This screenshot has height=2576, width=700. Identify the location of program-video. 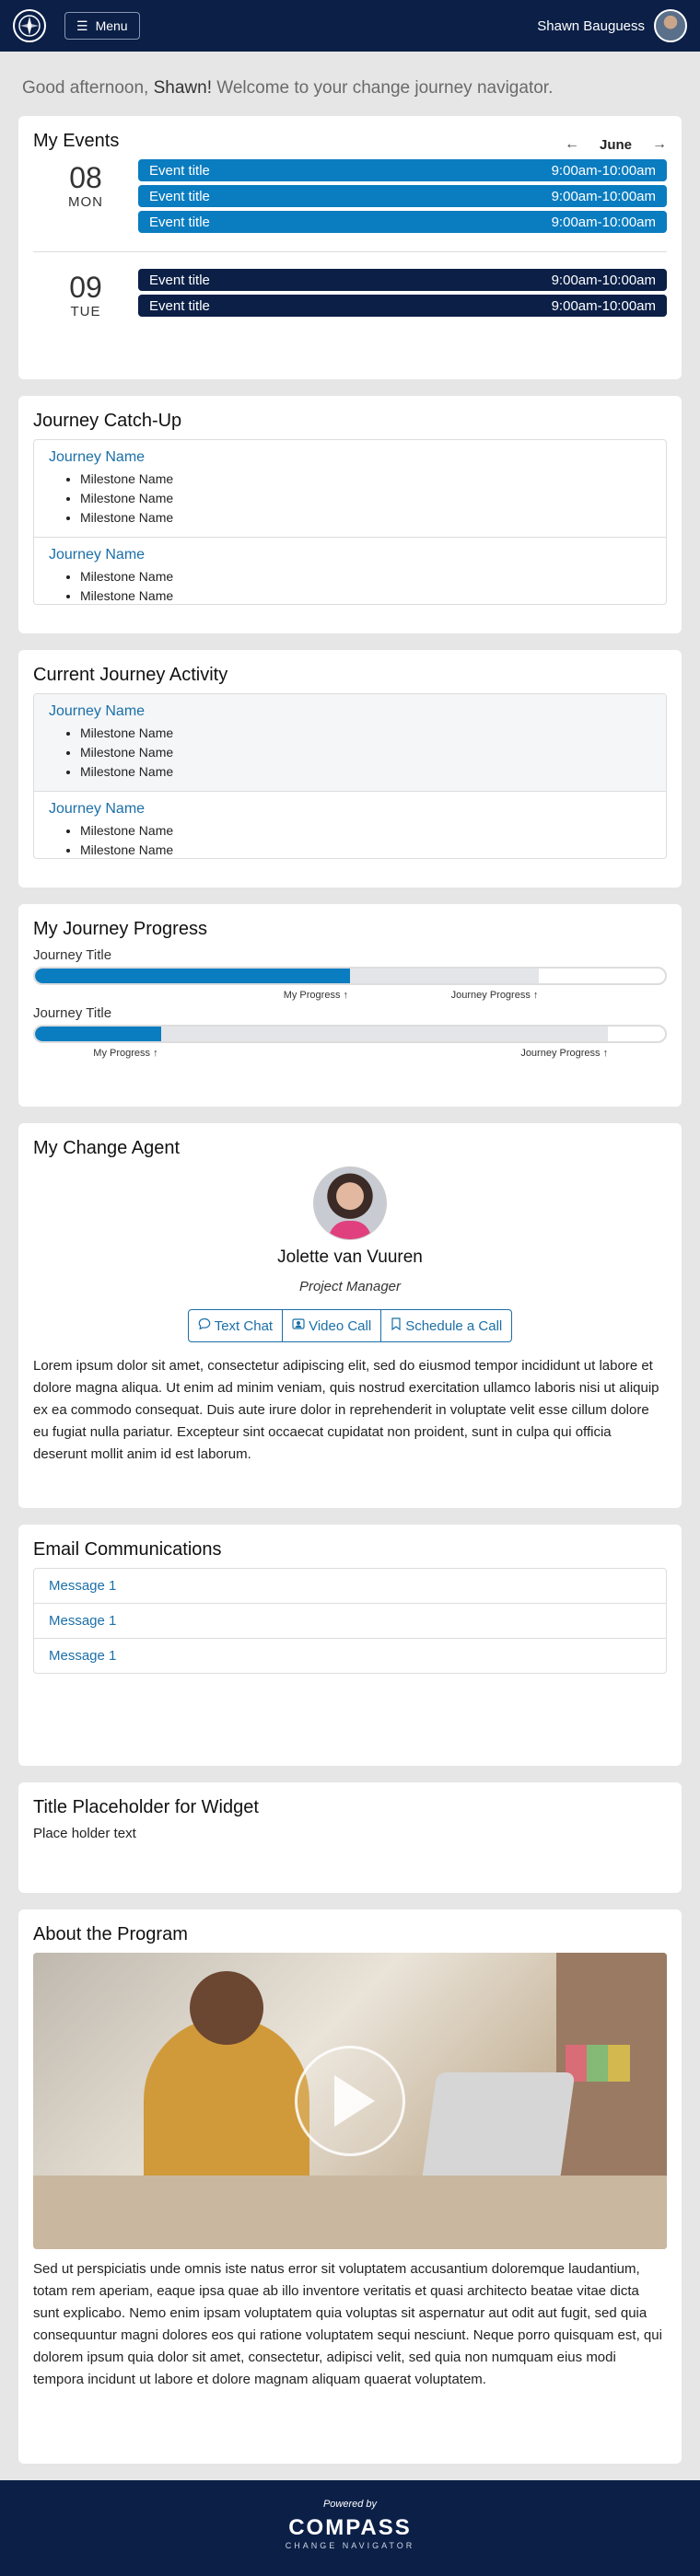
(350, 2101).